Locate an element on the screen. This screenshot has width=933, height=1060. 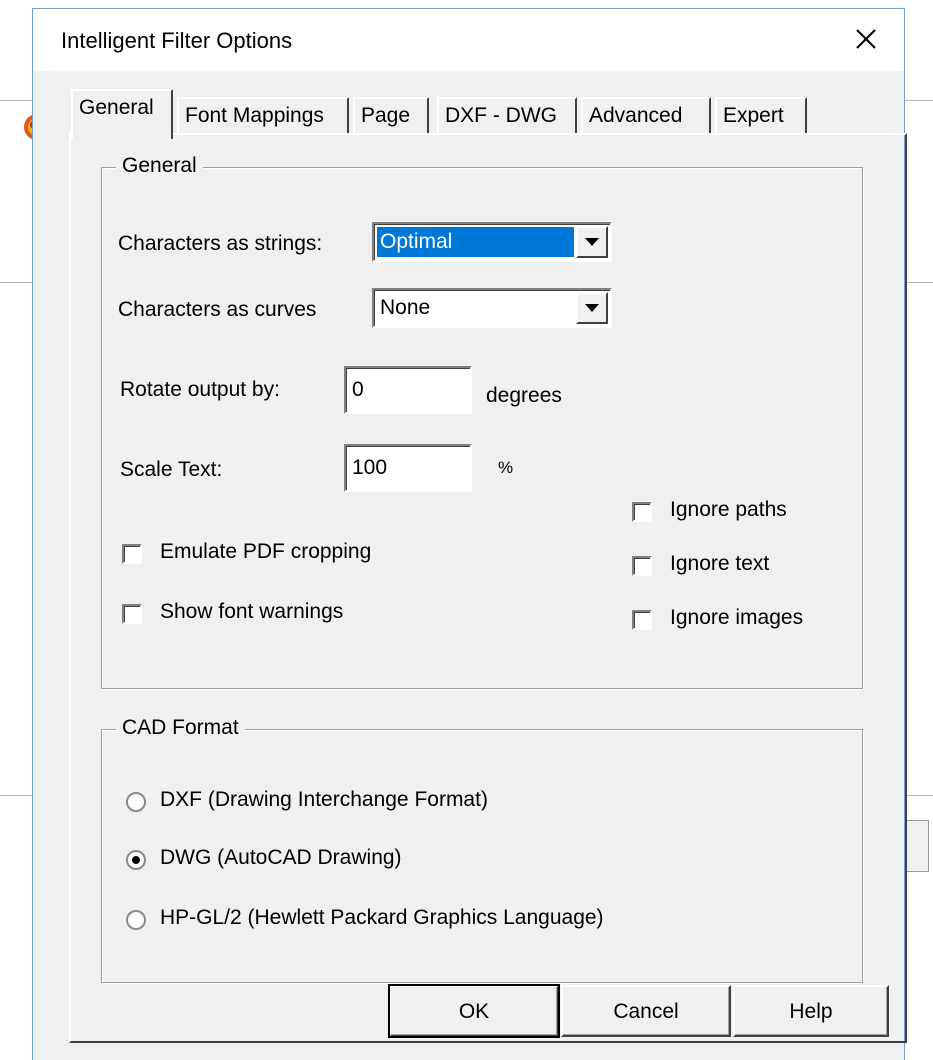
emulate-pdf-cropping-checkbox is located at coordinates (132, 554).